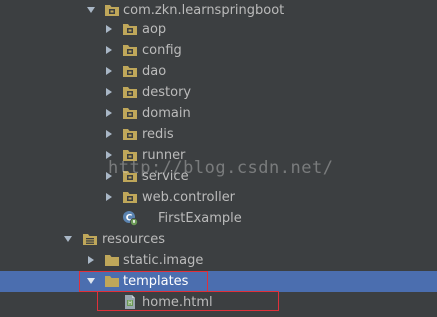 This screenshot has width=437, height=317. What do you see at coordinates (218, 92) in the screenshot?
I see `tree-item-destory: destory` at bounding box center [218, 92].